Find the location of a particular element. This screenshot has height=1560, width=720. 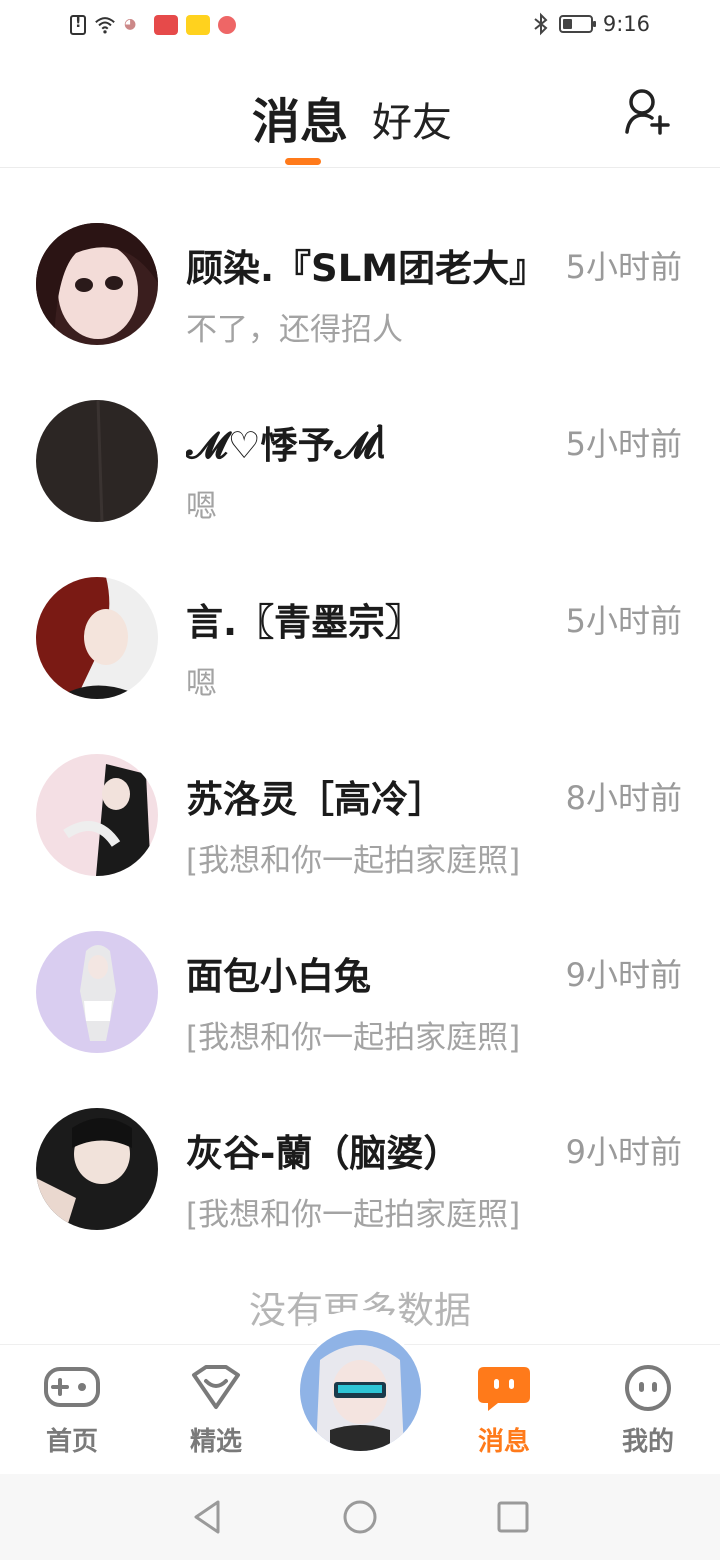

system-nav-bar is located at coordinates (360, 1517).